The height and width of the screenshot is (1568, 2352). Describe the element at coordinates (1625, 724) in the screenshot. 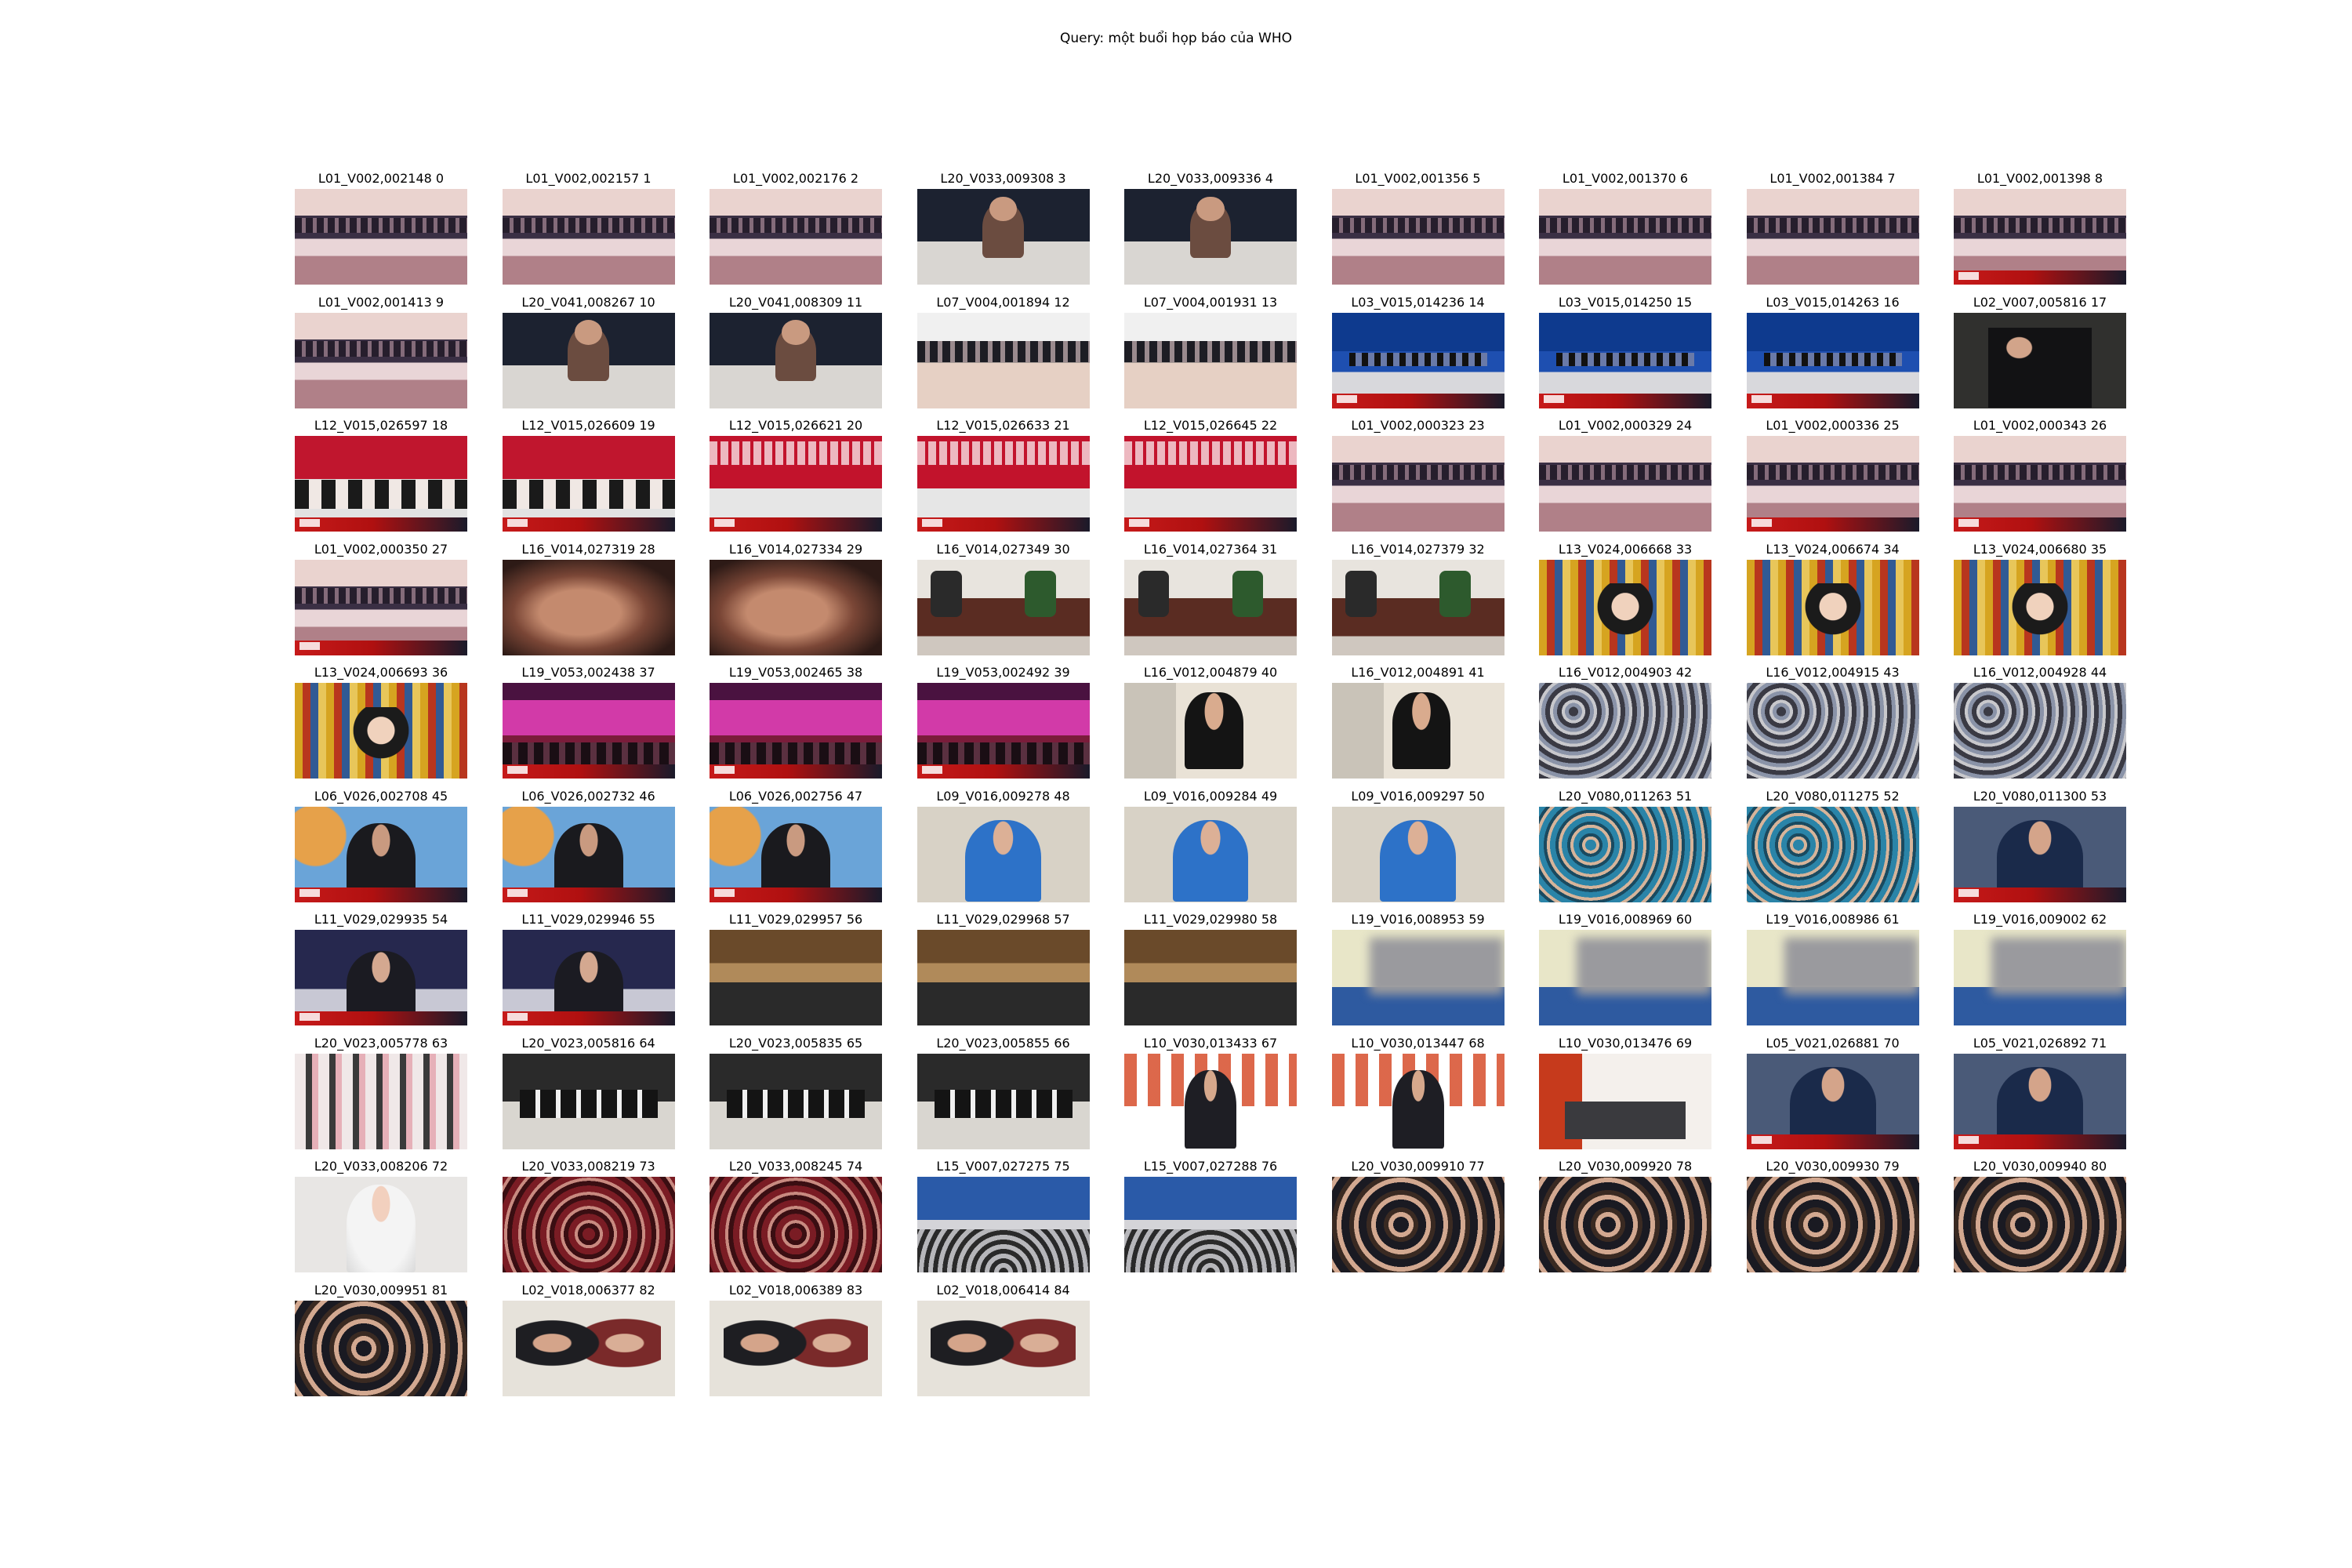

I see `result-item: L16_V012,004903 42` at that location.